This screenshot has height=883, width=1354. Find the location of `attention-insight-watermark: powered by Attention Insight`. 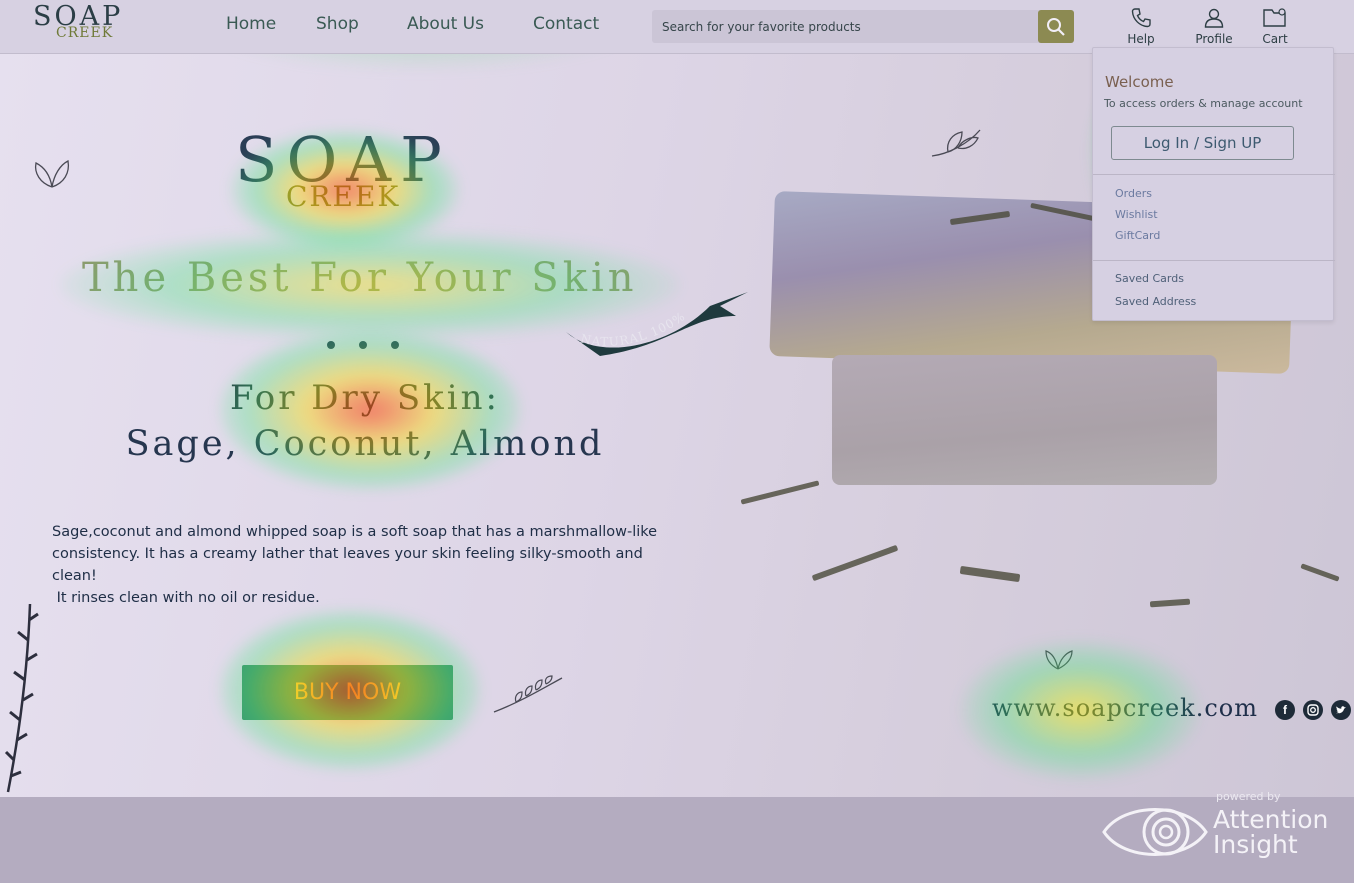

attention-insight-watermark: powered by Attention Insight is located at coordinates (1225, 834).